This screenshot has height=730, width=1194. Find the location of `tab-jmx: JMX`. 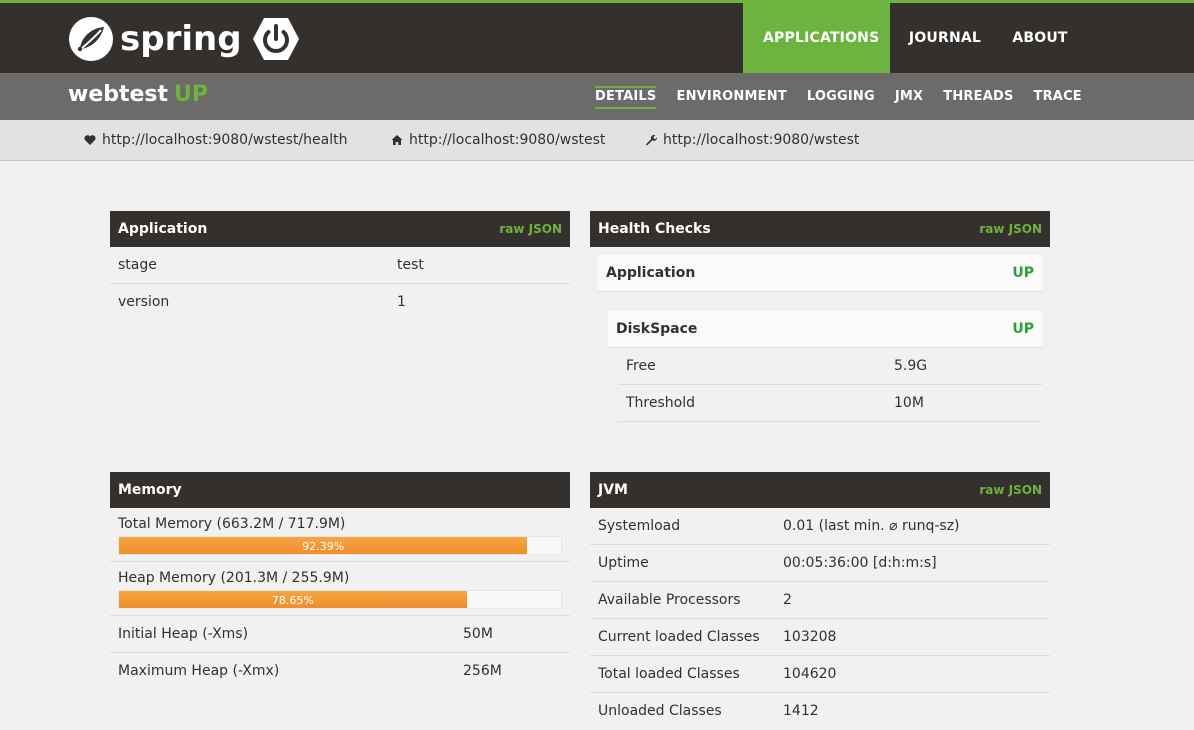

tab-jmx: JMX is located at coordinates (909, 96).